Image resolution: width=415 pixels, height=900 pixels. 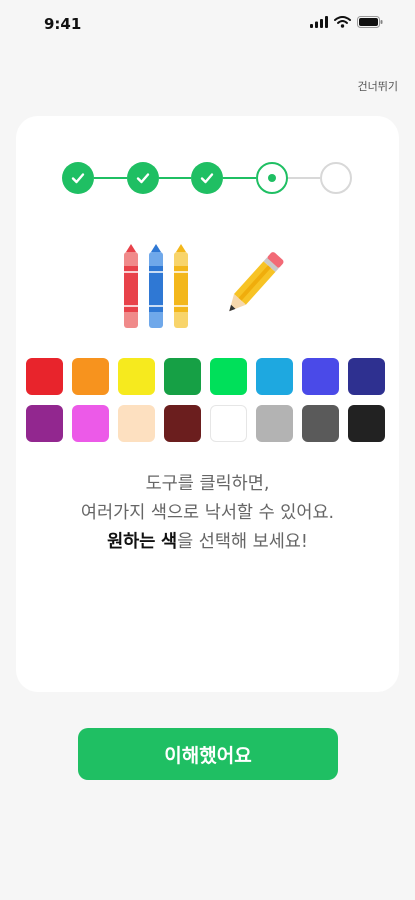 What do you see at coordinates (207, 484) in the screenshot?
I see `instruction-line-1: 도구를 클릭하면,` at bounding box center [207, 484].